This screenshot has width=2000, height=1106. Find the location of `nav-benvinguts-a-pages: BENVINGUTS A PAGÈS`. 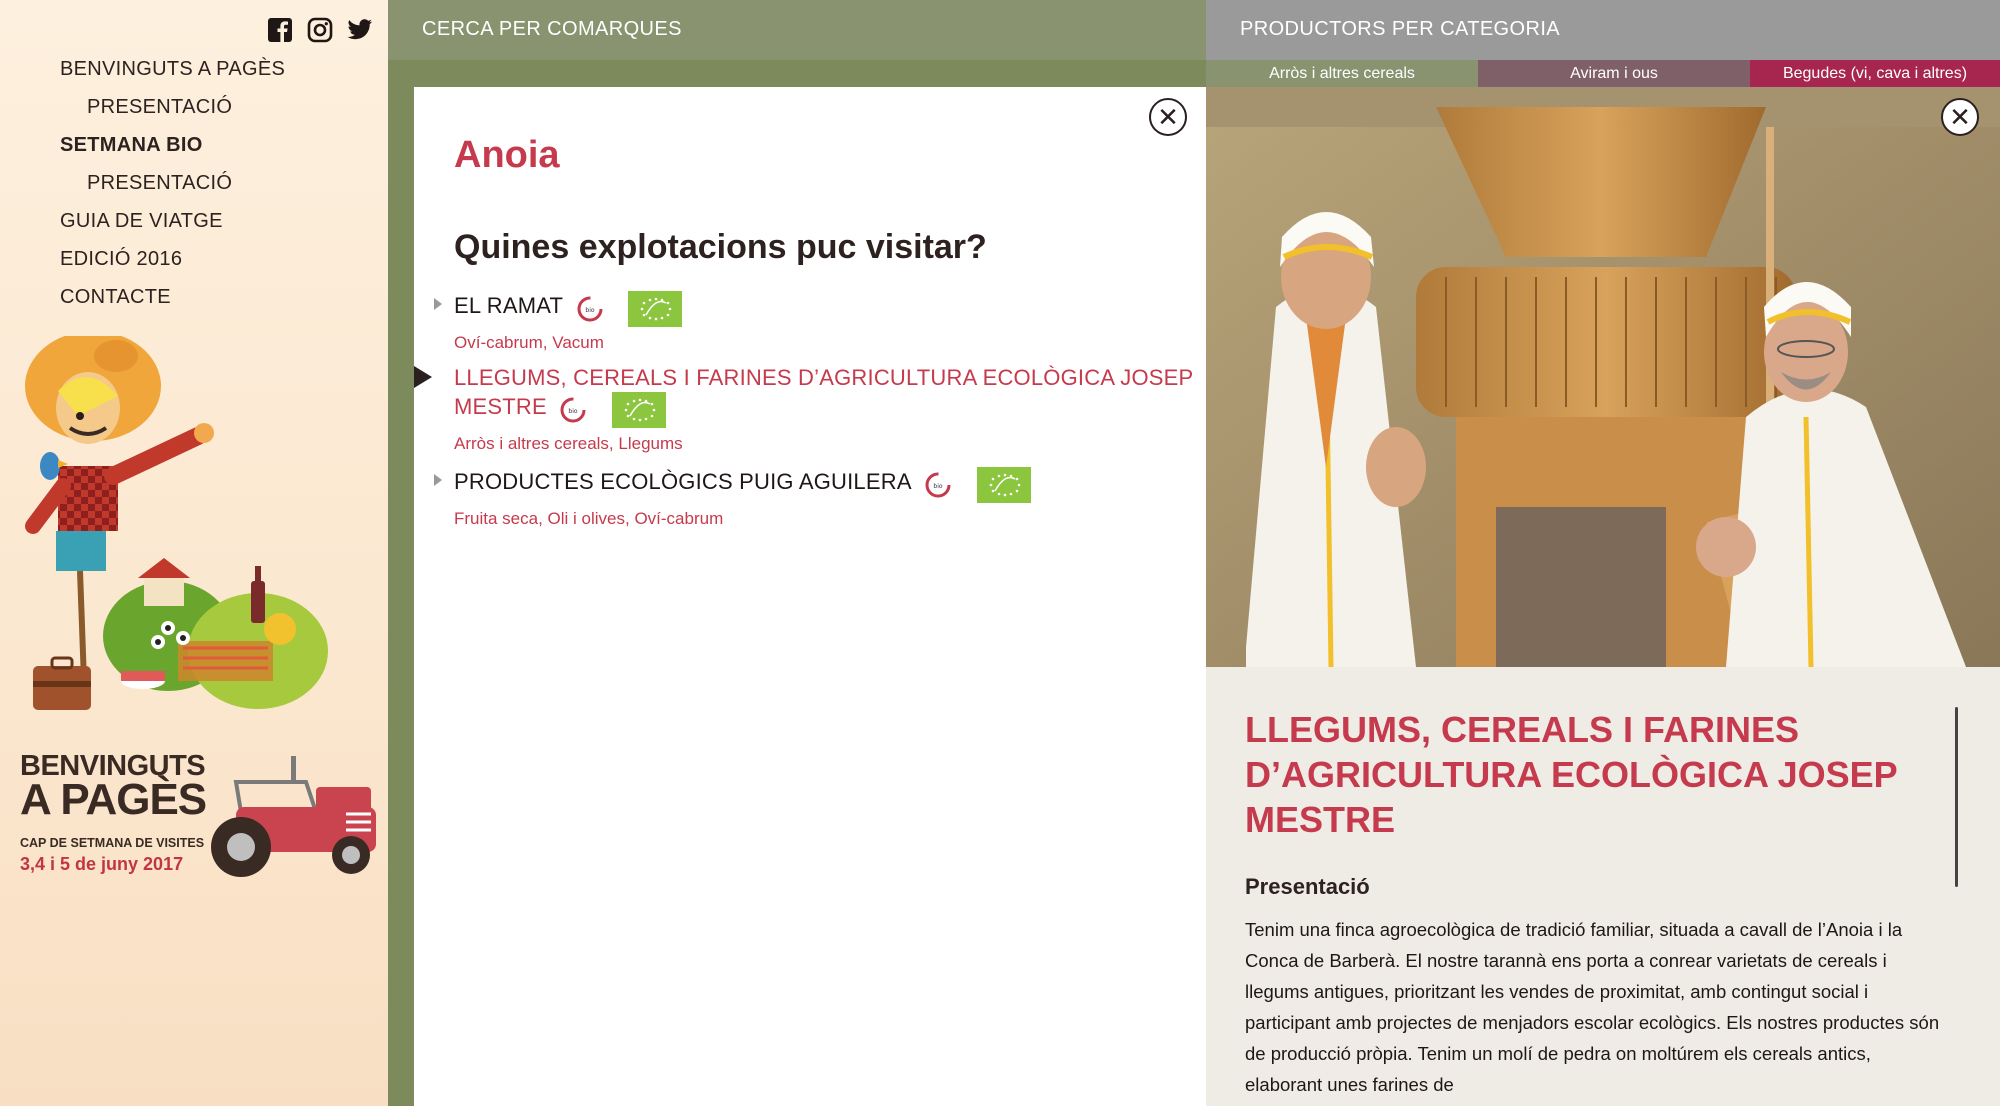

nav-benvinguts-a-pages: BENVINGUTS A PAGÈS is located at coordinates (172, 73).